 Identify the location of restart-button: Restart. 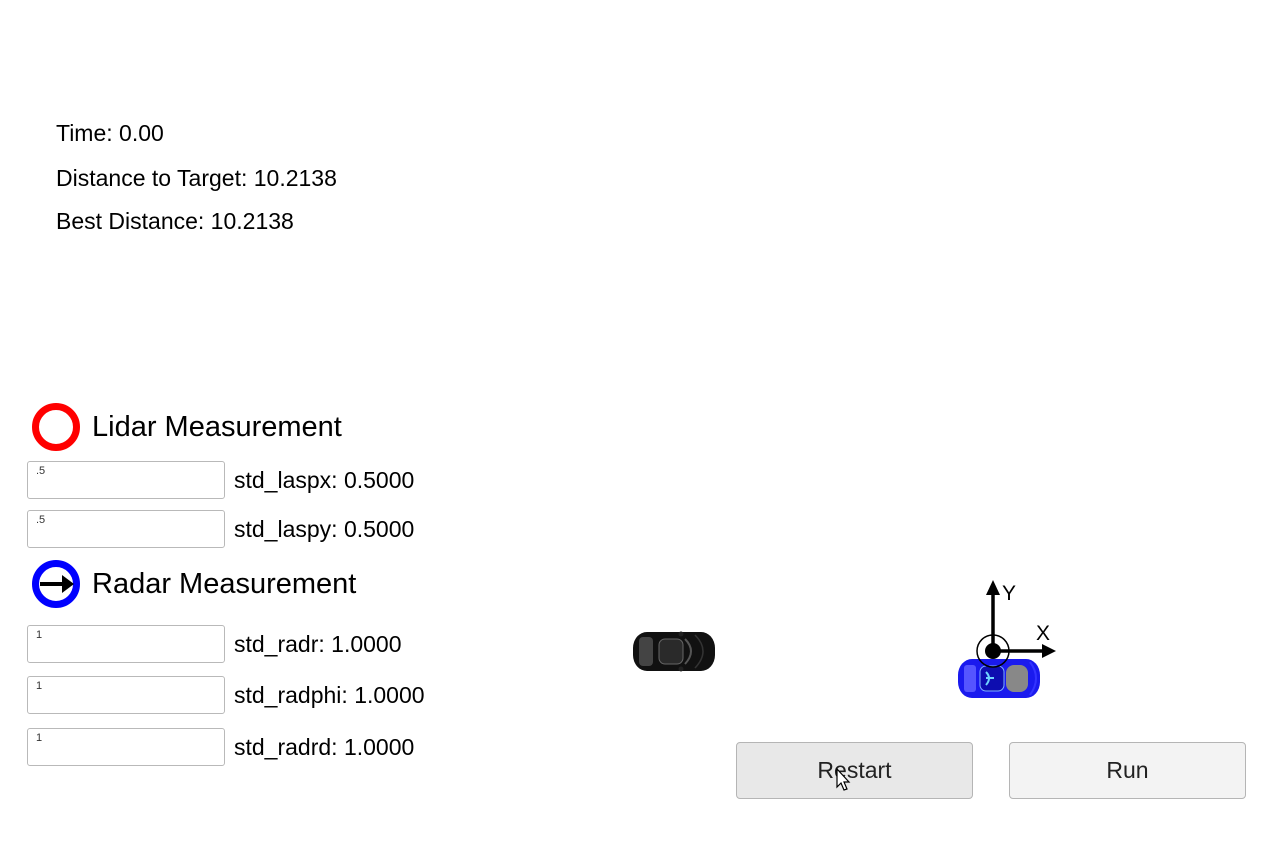
(854, 770).